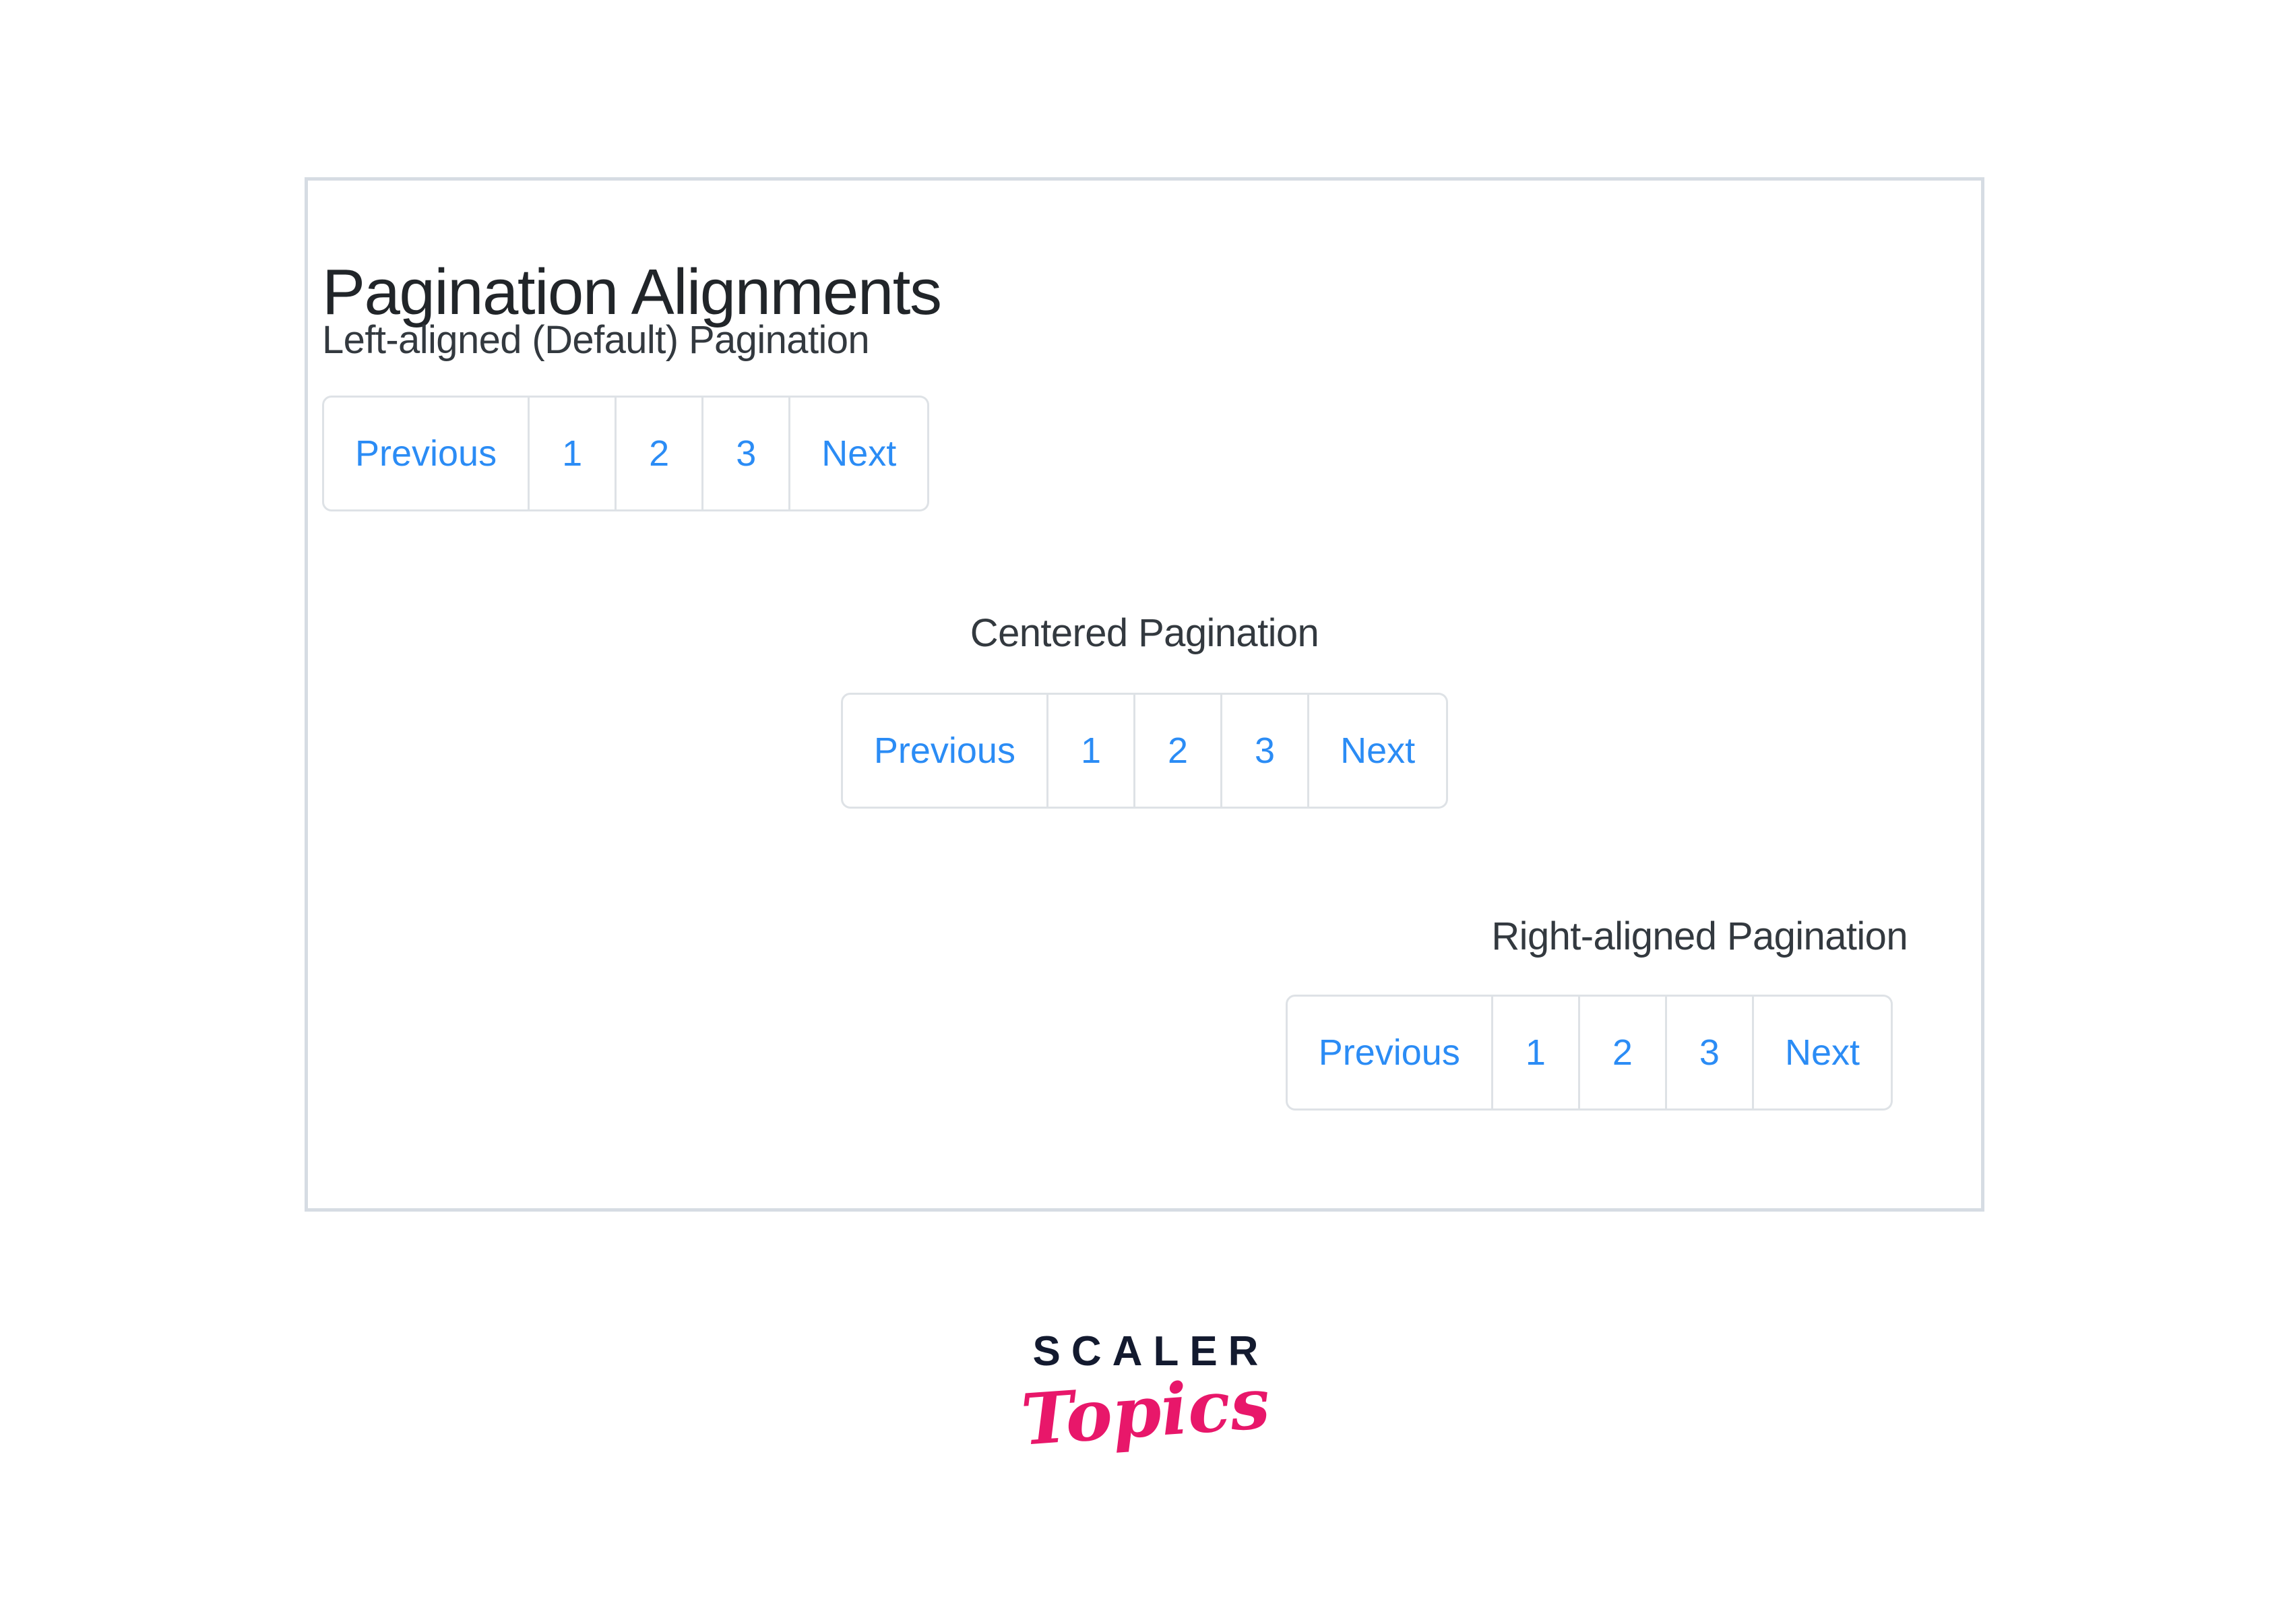  I want to click on scaler-topics-logo: SCALER Topics, so click(1145, 1397).